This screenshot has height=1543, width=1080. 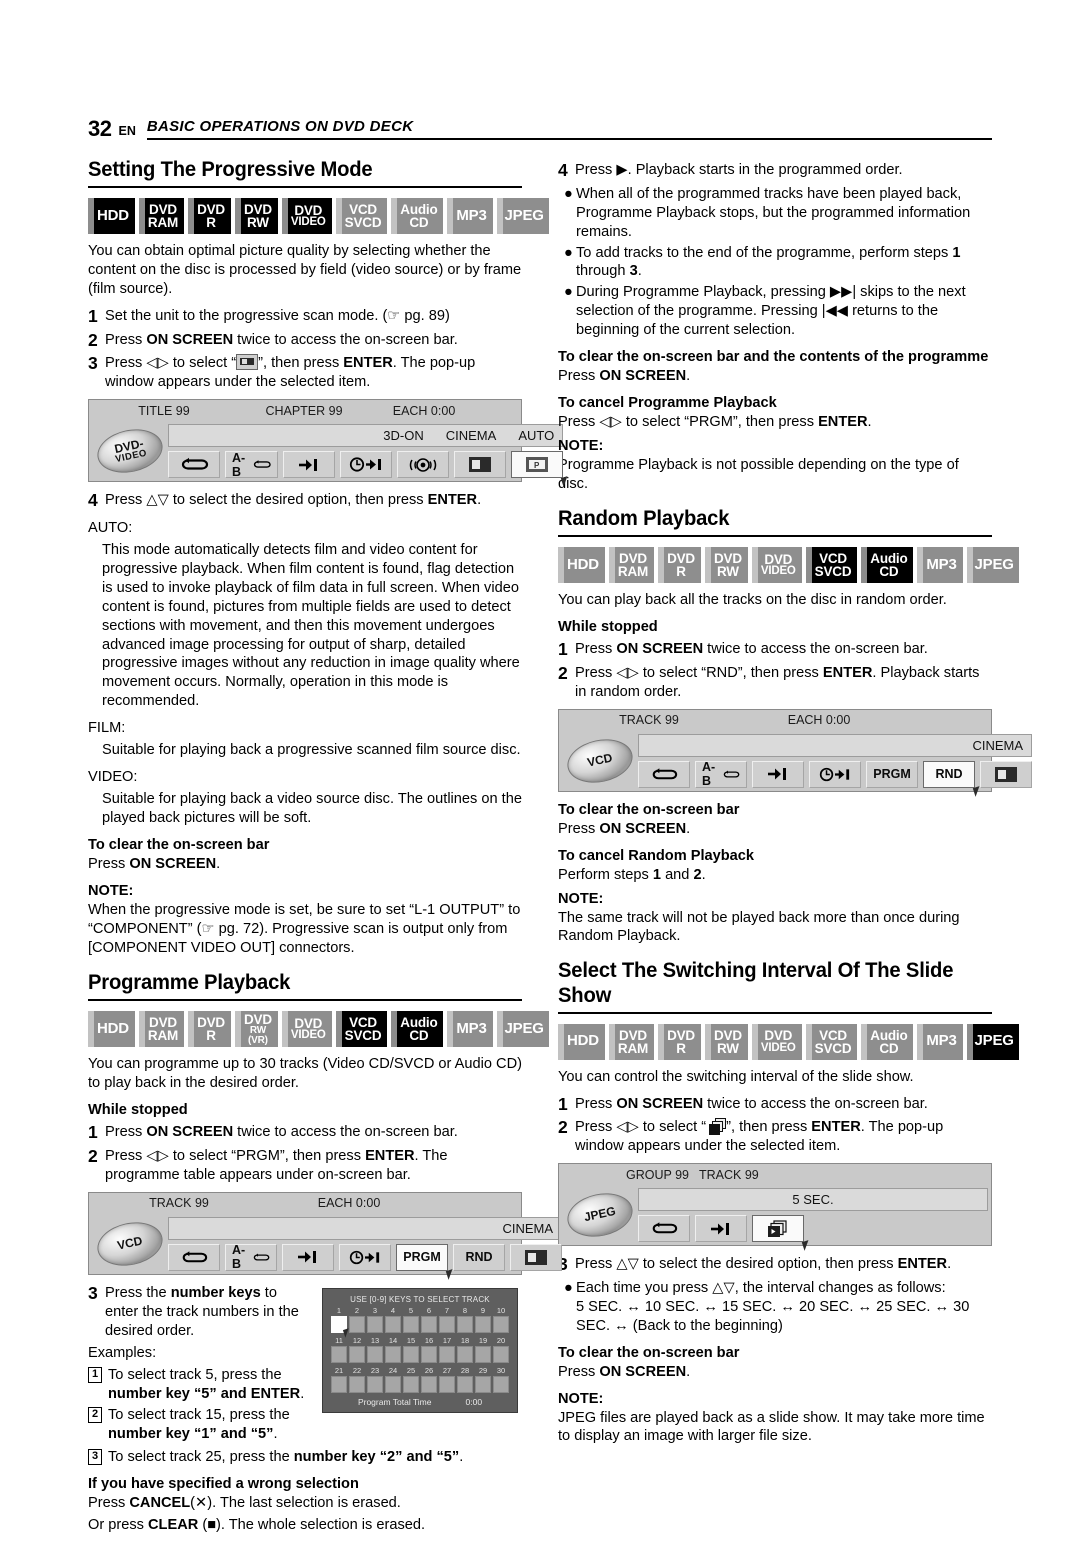 I want to click on track-cell: 19, so click(x=483, y=1350).